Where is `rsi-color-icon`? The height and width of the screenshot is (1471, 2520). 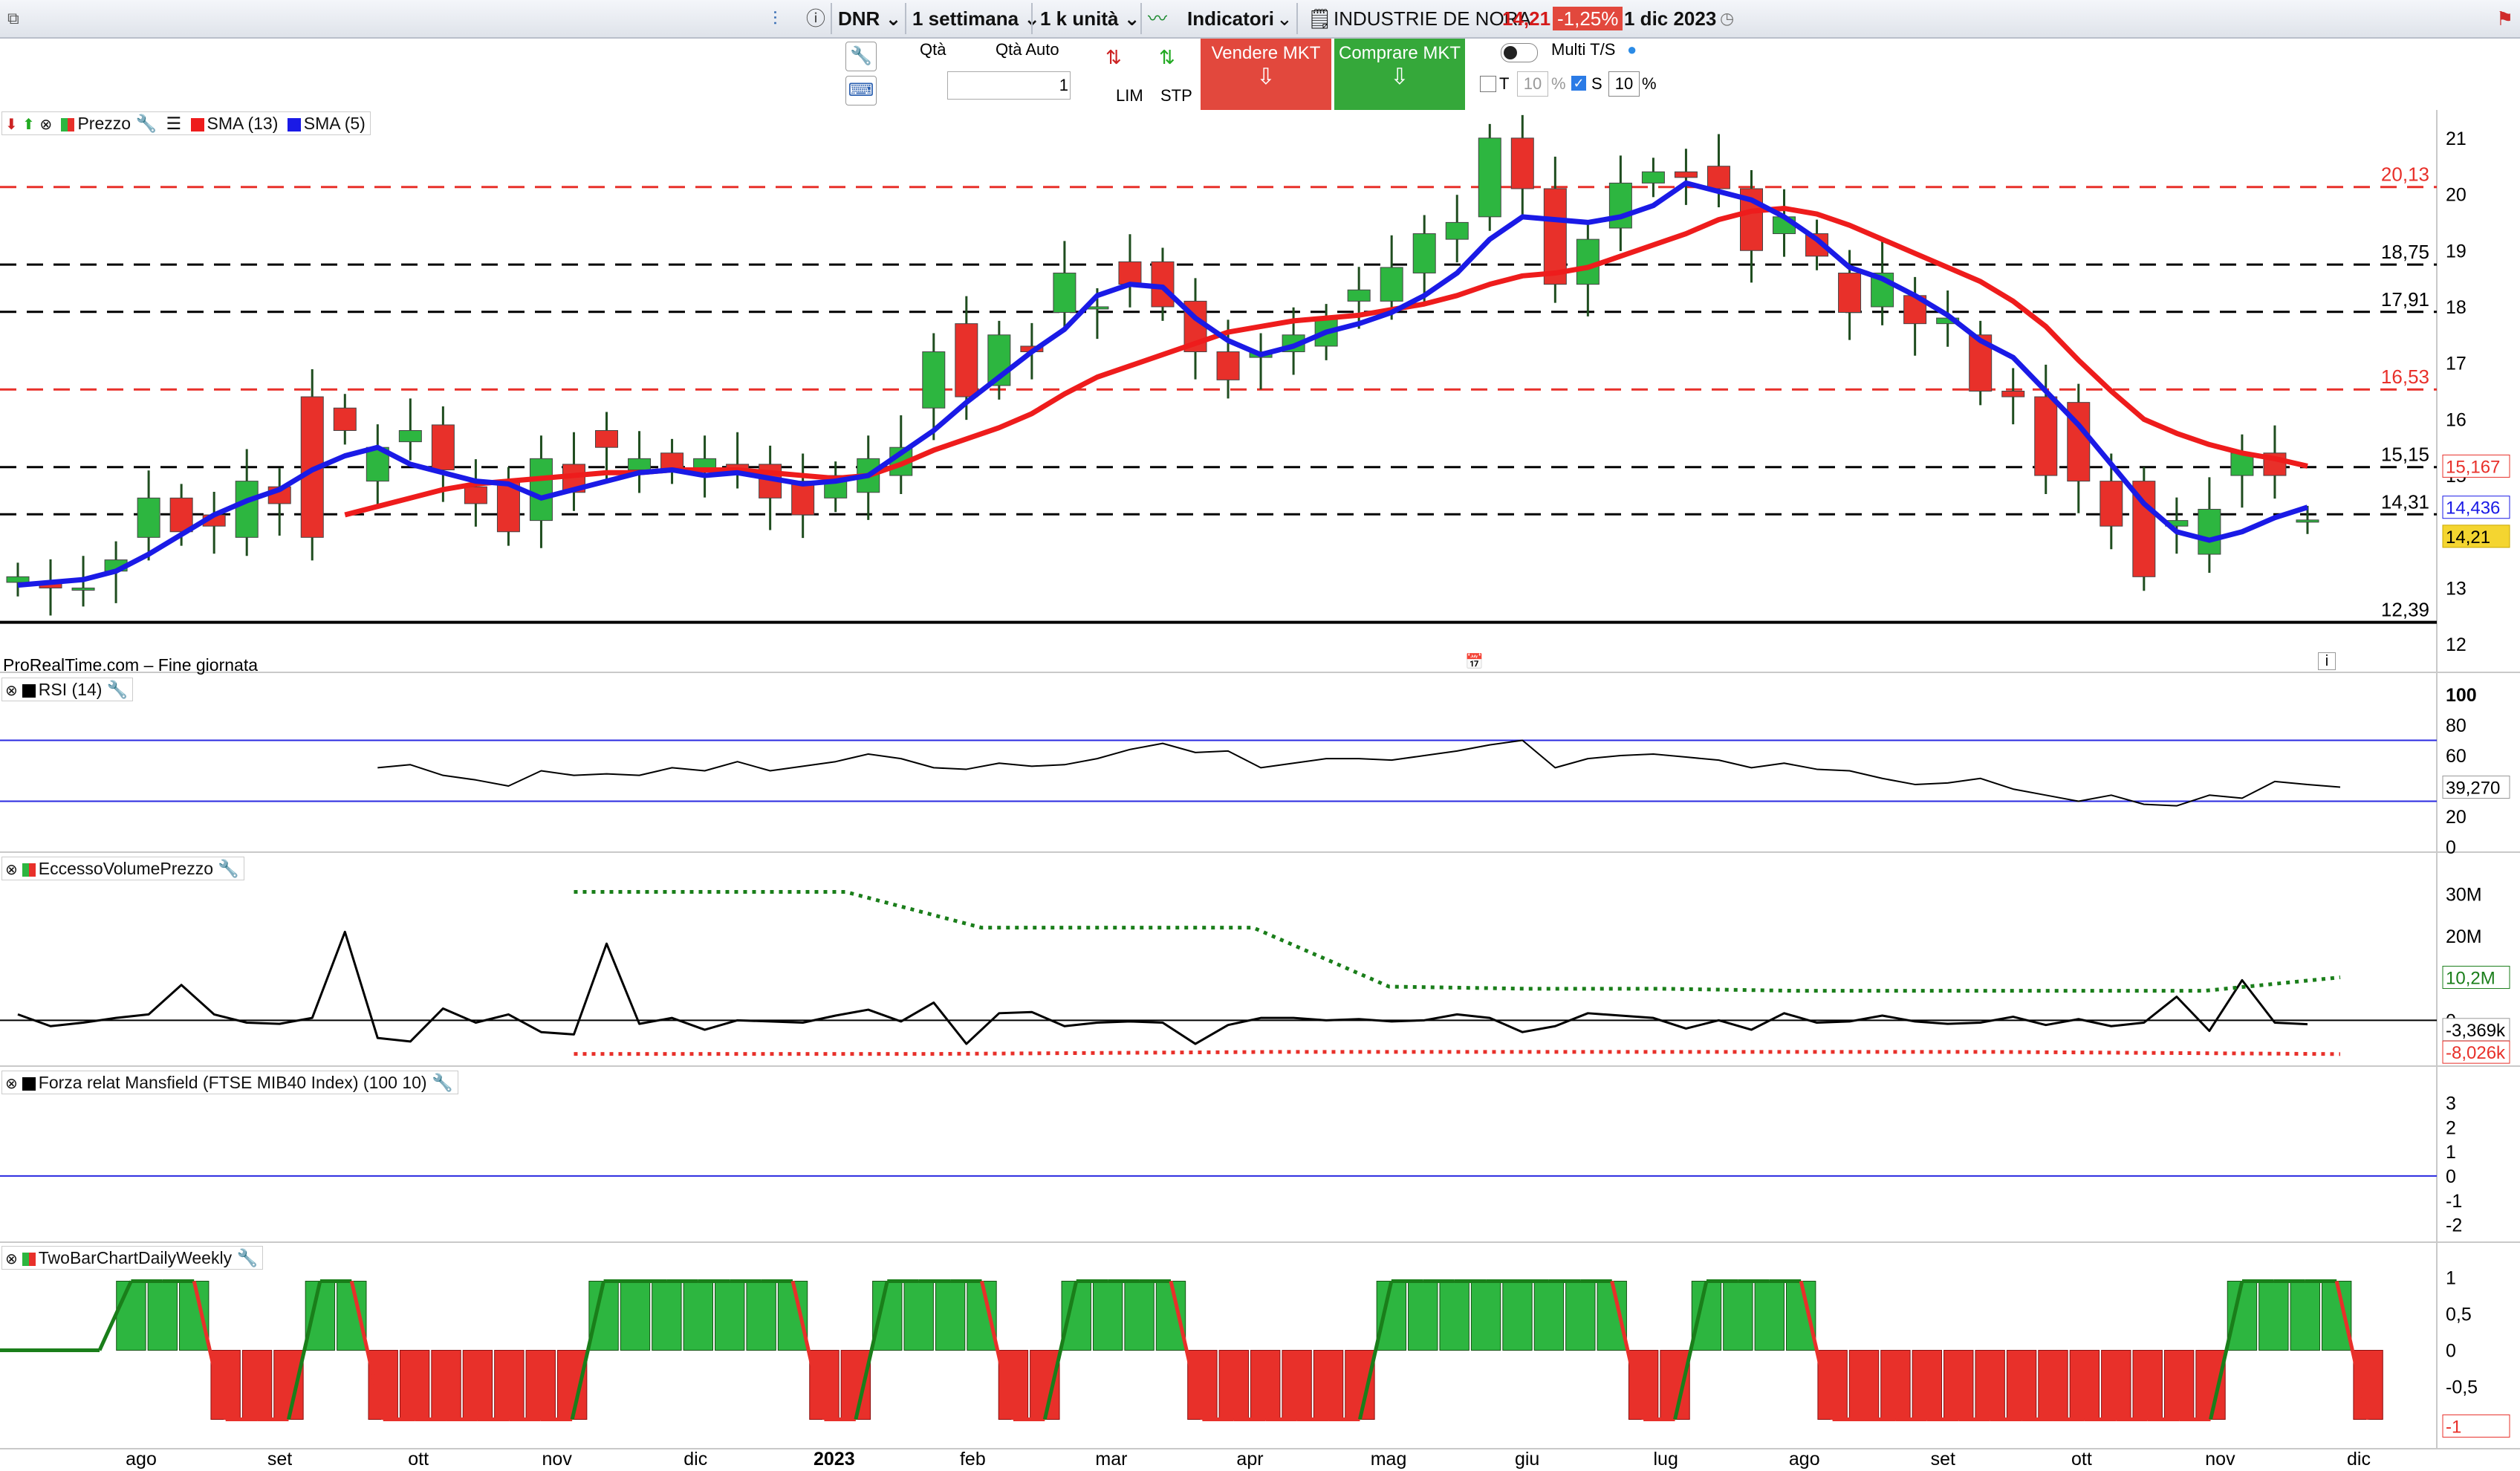 rsi-color-icon is located at coordinates (29, 690).